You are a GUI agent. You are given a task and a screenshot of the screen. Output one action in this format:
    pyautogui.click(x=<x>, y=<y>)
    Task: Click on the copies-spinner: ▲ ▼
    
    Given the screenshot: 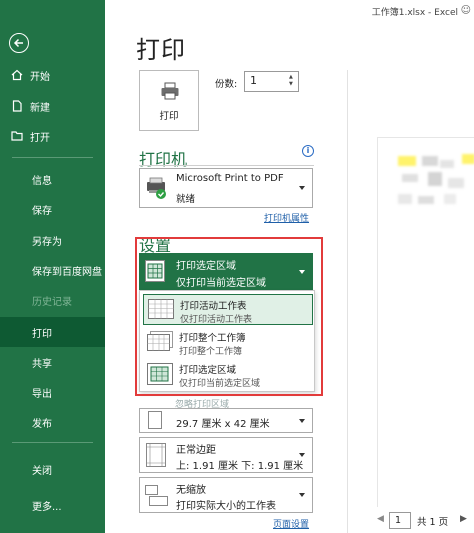 What is the action you would take?
    pyautogui.click(x=292, y=81)
    